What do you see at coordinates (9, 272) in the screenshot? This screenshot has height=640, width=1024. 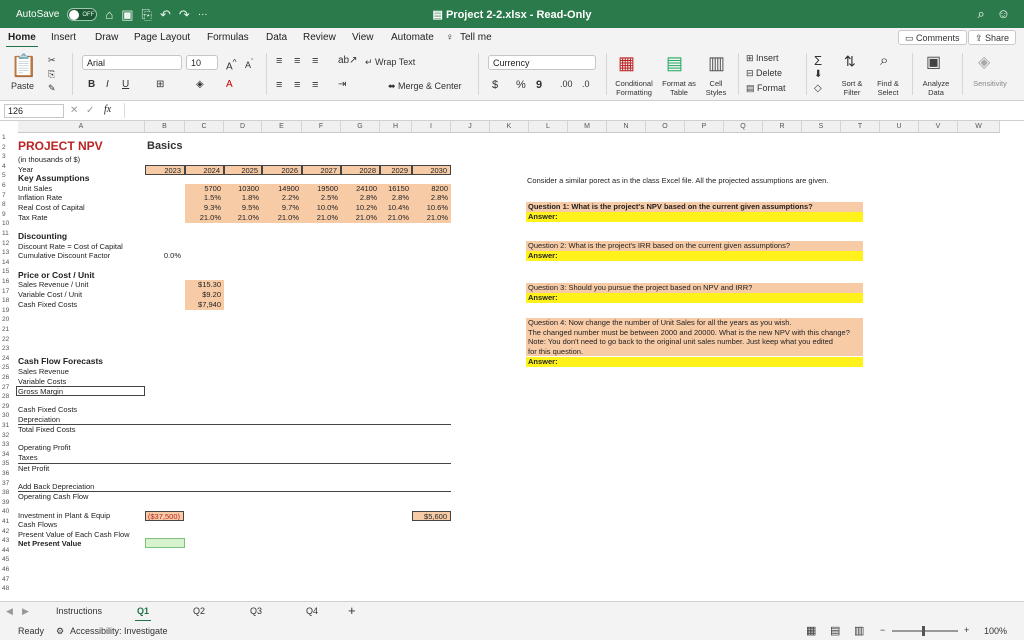 I see `row-header: 15` at bounding box center [9, 272].